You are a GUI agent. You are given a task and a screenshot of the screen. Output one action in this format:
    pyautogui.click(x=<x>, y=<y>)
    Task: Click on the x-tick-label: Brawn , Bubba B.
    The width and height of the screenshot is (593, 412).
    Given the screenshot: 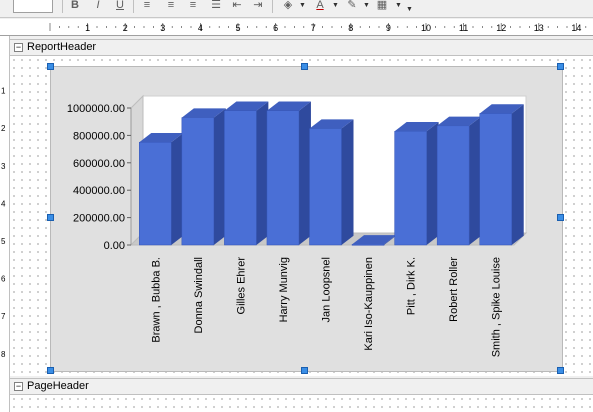 What is the action you would take?
    pyautogui.click(x=156, y=300)
    